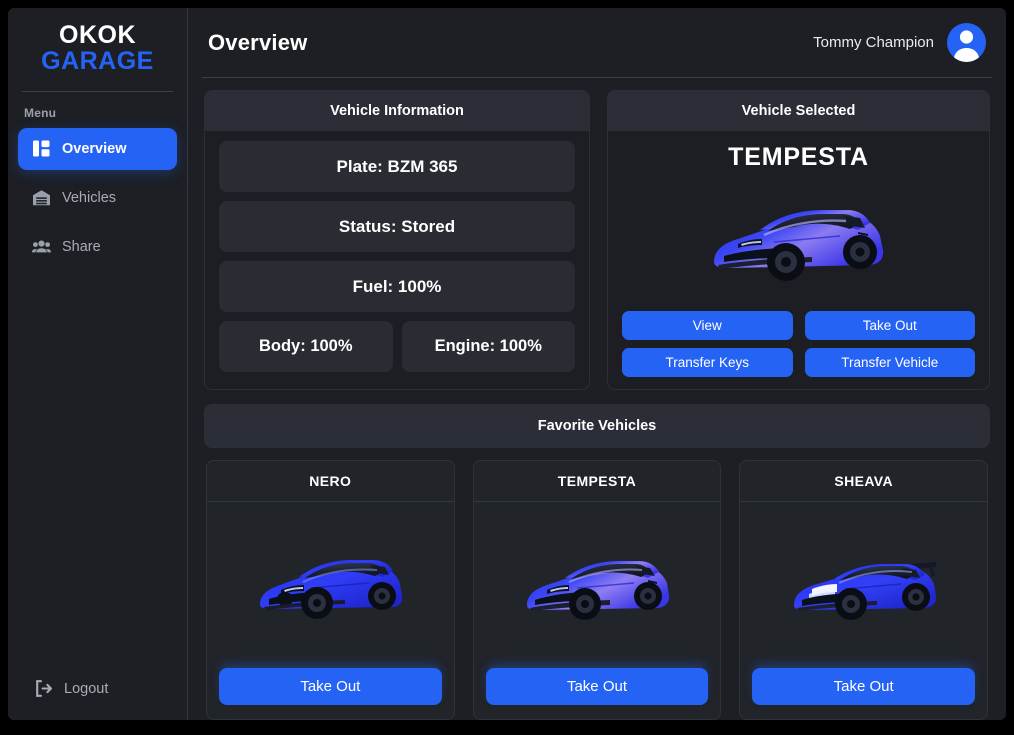 The image size is (1014, 735). I want to click on people-icon, so click(41, 246).